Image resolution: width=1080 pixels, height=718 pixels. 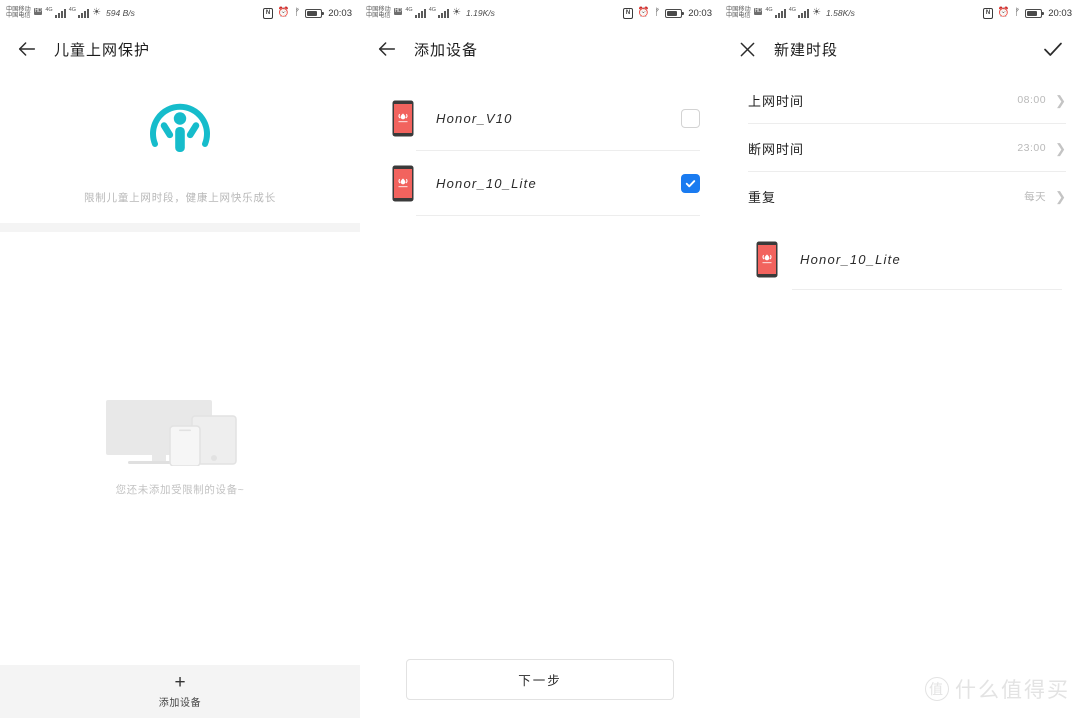 What do you see at coordinates (102, 50) in the screenshot?
I see `page-title: 儿童上网保护` at bounding box center [102, 50].